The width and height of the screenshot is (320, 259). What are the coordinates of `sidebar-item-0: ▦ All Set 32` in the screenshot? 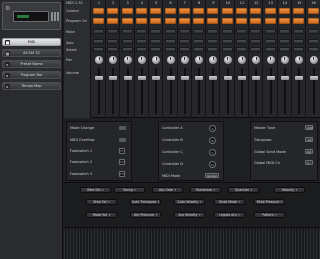 It's located at (31, 53).